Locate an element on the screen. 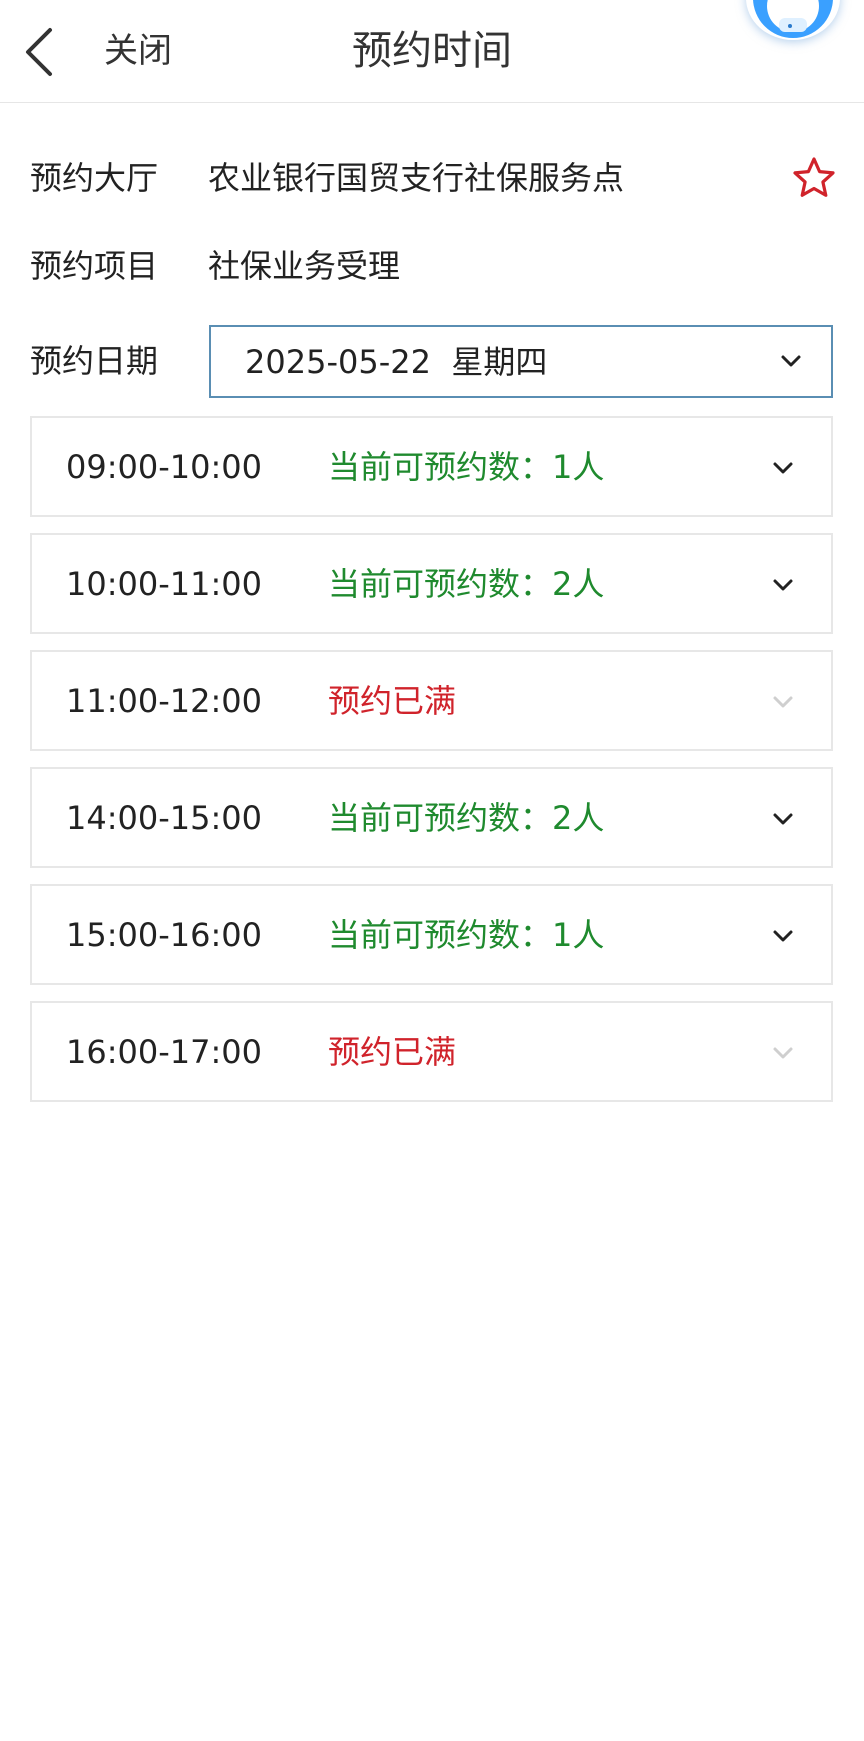 This screenshot has height=1741, width=864. time-slot: 11:00-12:00 预约已满 is located at coordinates (431, 700).